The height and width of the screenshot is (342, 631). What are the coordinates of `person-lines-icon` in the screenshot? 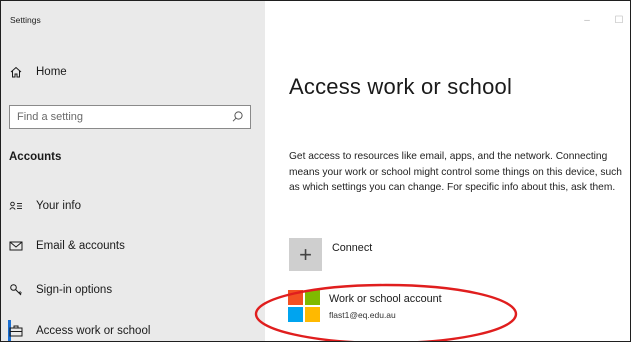 It's located at (15, 205).